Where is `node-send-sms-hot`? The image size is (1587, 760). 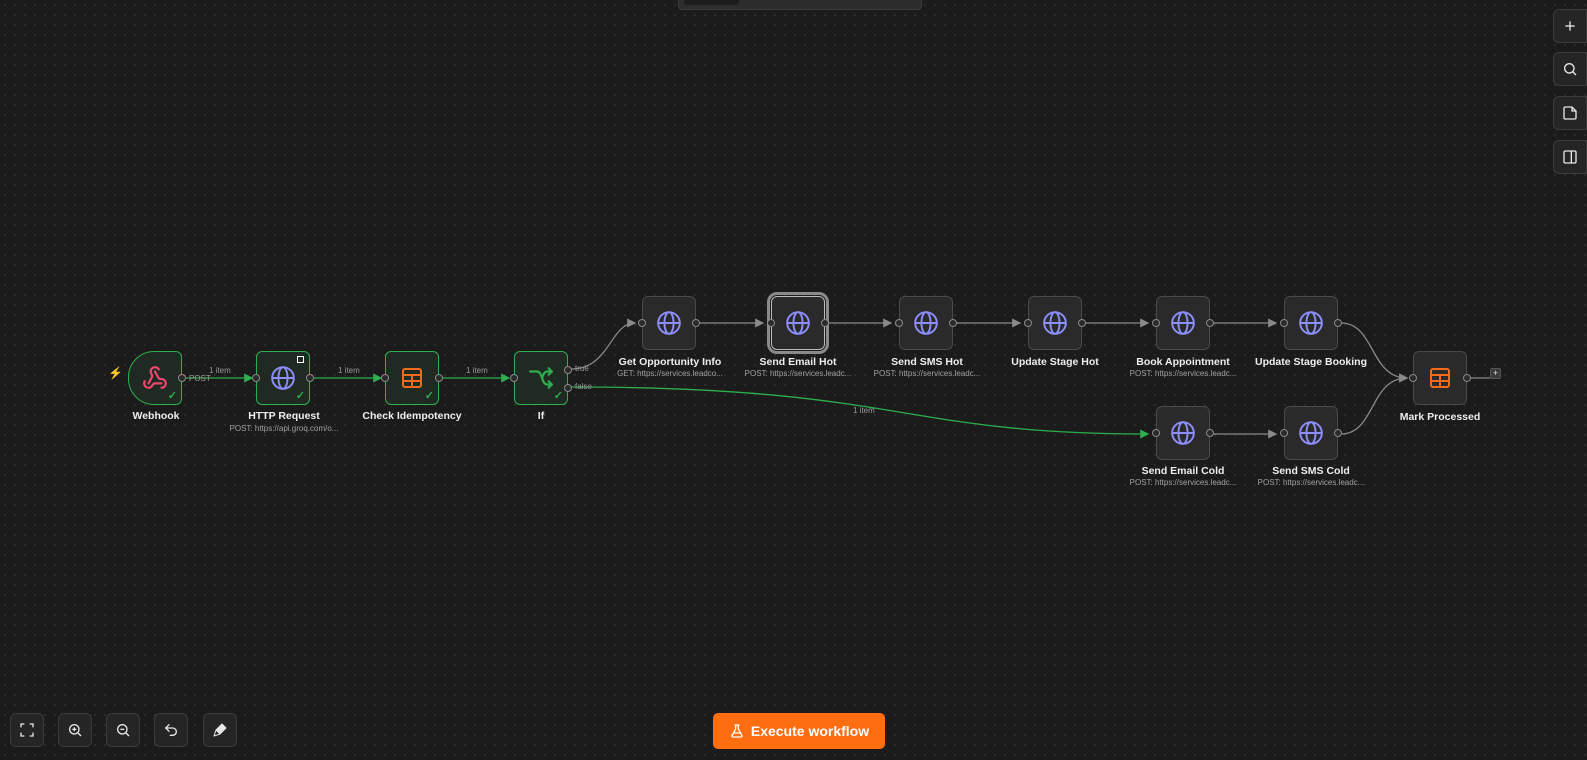 node-send-sms-hot is located at coordinates (926, 323).